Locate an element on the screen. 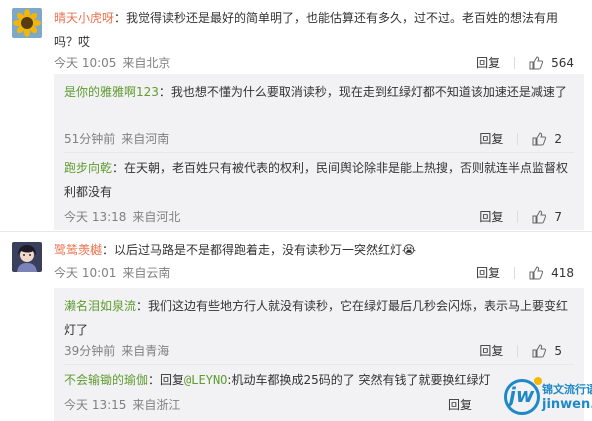 The image size is (592, 421). comment-text: 鹭鸶羡樾：以后过马路是不是都得跑着走，没有读秒万一突然红灯😭 is located at coordinates (235, 250).